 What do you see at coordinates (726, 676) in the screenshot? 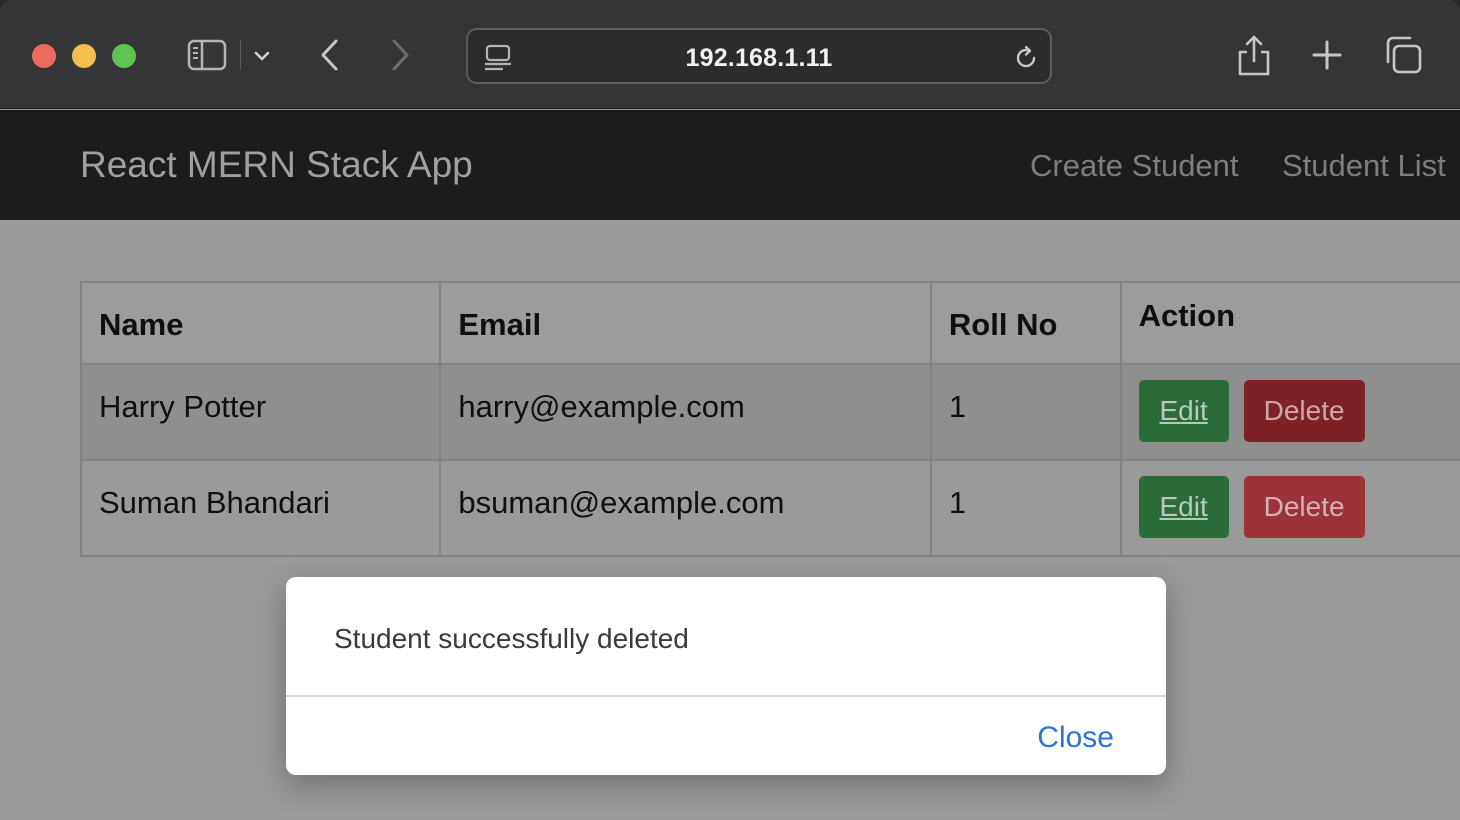
I see `alert-dialog: Student successfully deleted Close` at bounding box center [726, 676].